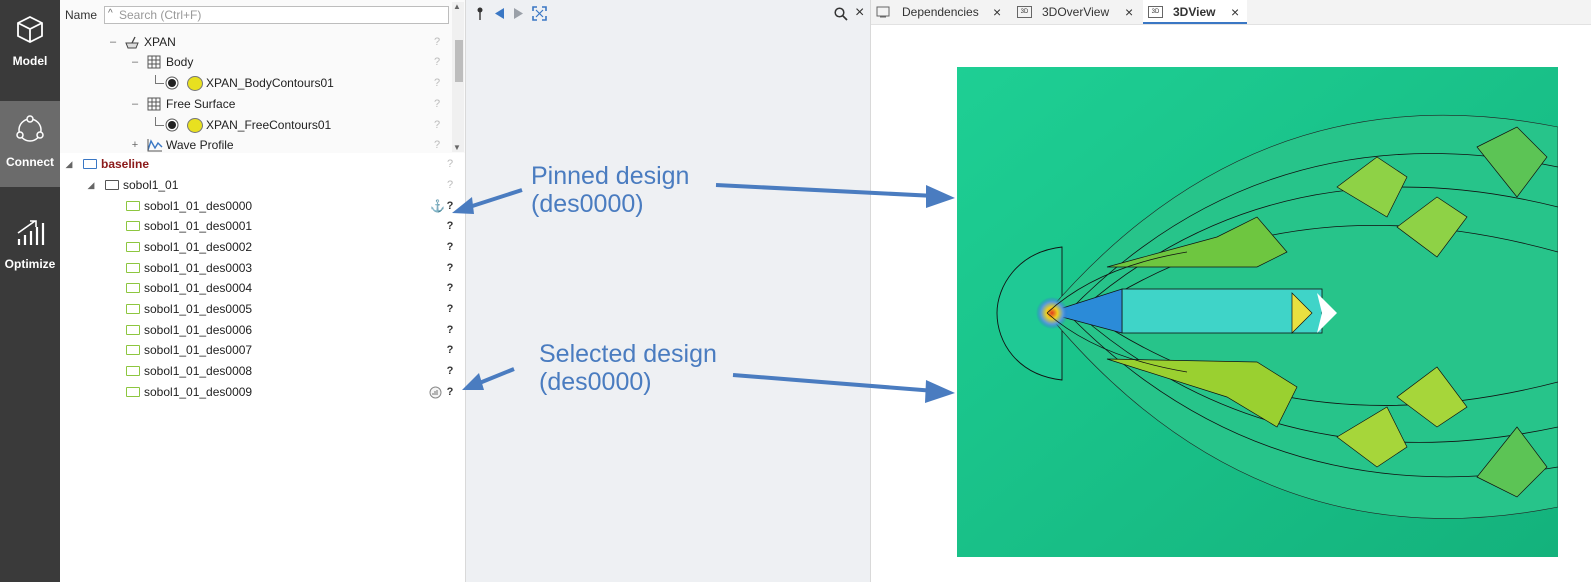 The width and height of the screenshot is (1591, 582). What do you see at coordinates (488, 378) in the screenshot?
I see `arrow-to-selected-icon` at bounding box center [488, 378].